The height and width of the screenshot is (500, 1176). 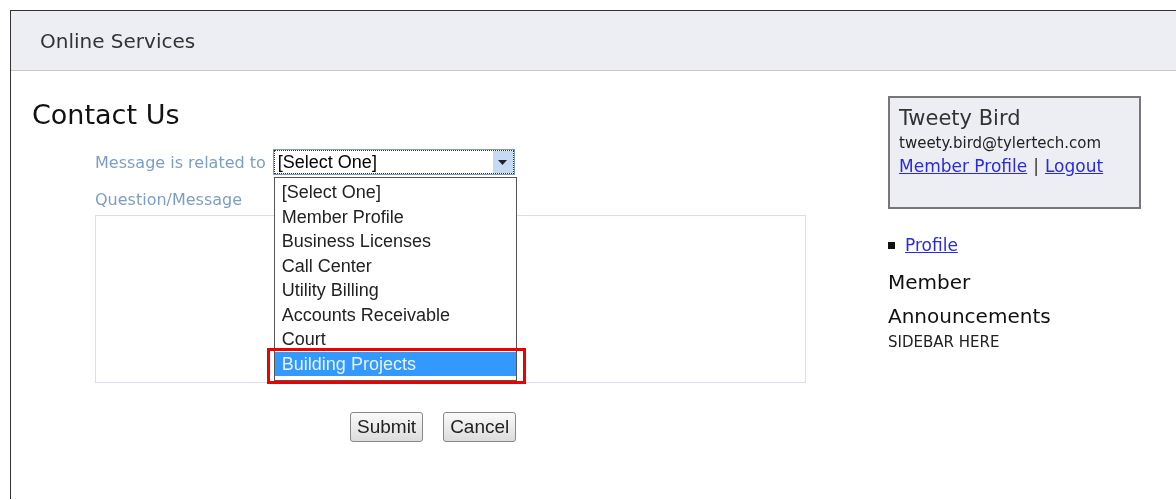 I want to click on dropdown-option: Accounts Receivable, so click(x=395, y=314).